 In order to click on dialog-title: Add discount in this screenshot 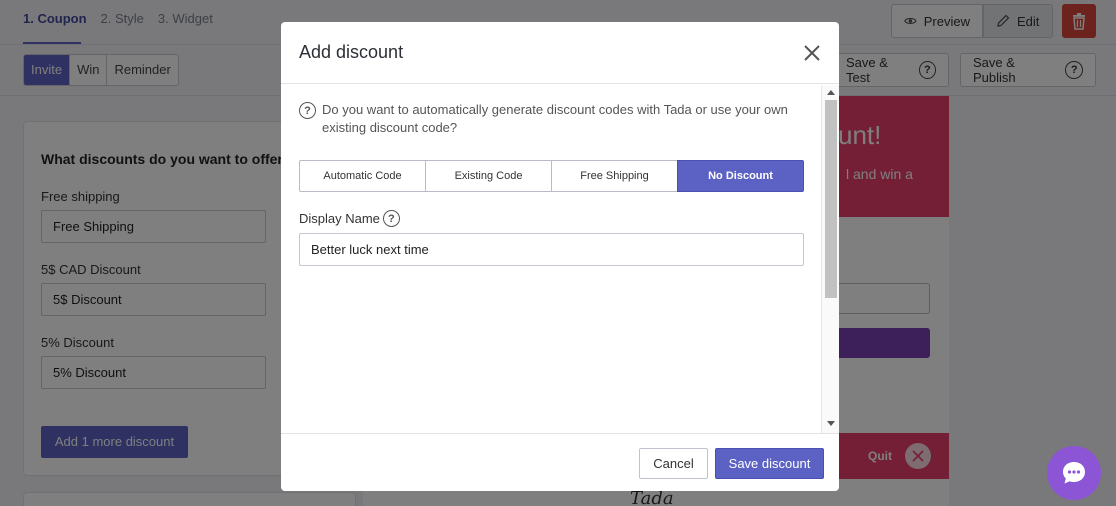, I will do `click(351, 52)`.